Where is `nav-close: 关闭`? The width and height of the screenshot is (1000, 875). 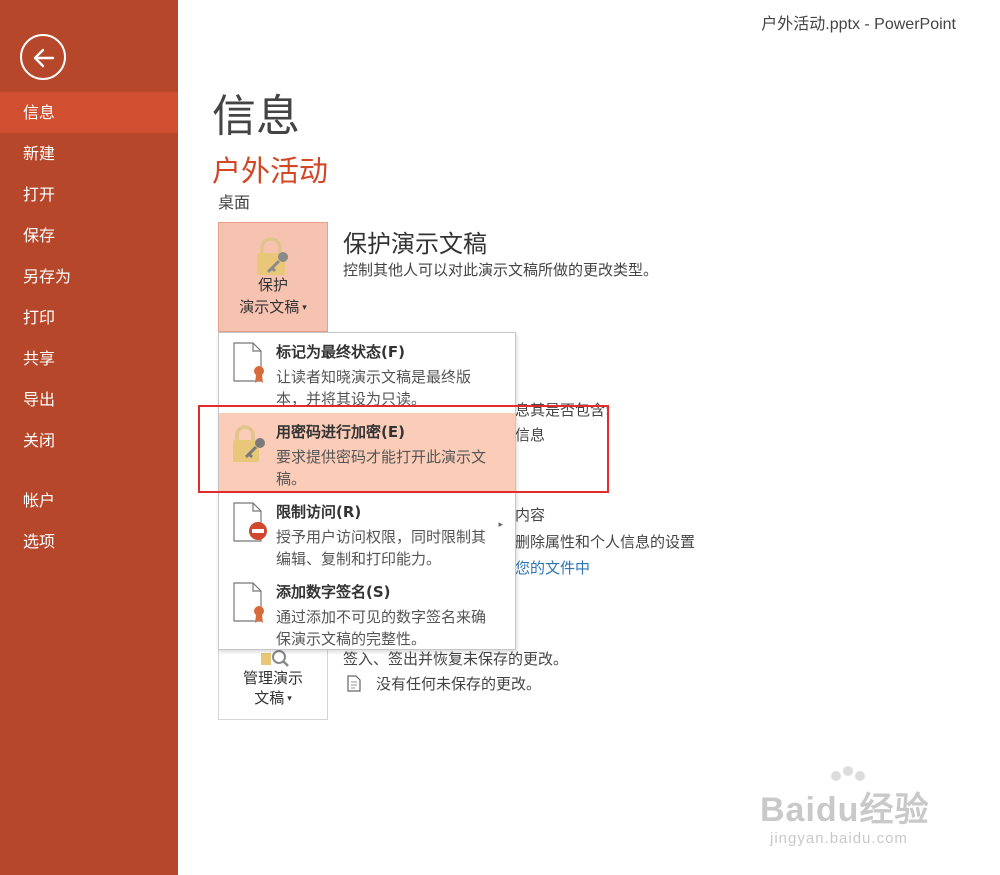 nav-close: 关闭 is located at coordinates (89, 440).